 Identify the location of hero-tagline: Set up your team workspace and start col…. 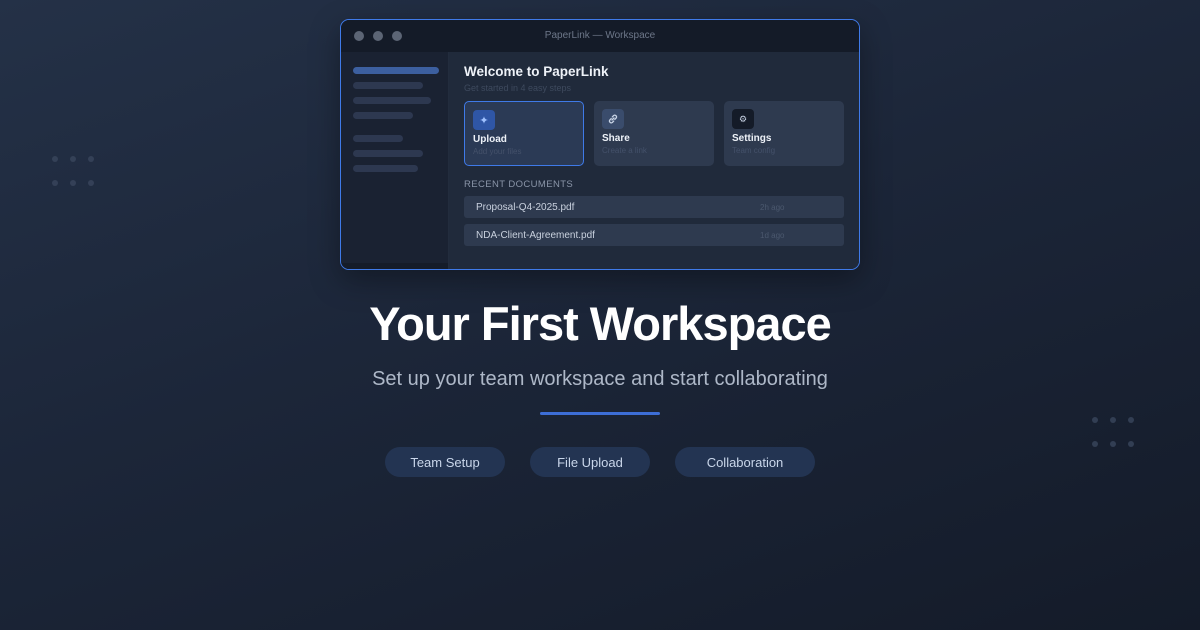
(600, 379).